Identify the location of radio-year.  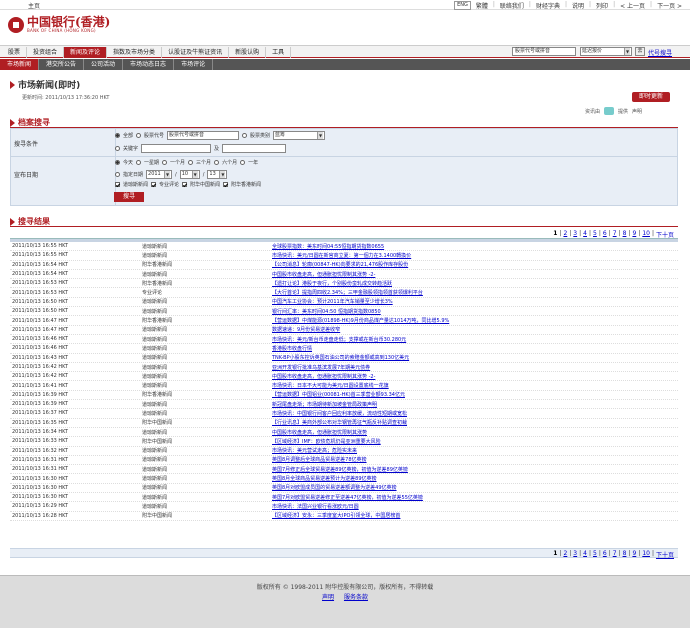
(243, 162).